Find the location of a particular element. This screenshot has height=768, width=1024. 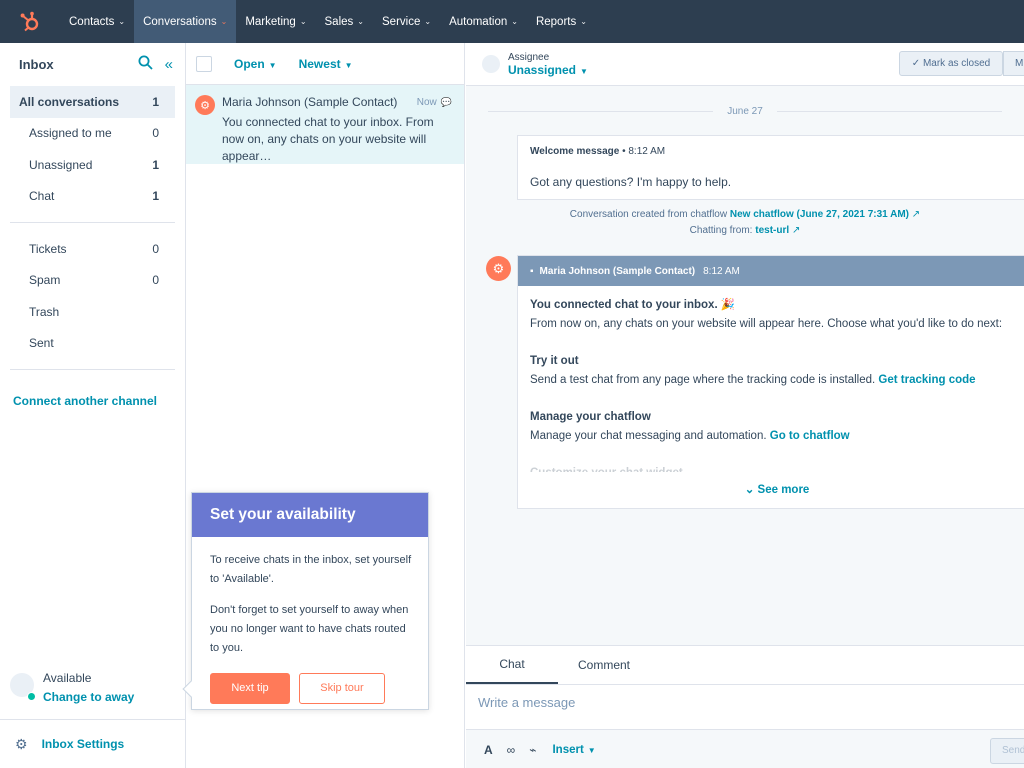

sidebar-item-label: All conversations is located at coordinates (69, 101).